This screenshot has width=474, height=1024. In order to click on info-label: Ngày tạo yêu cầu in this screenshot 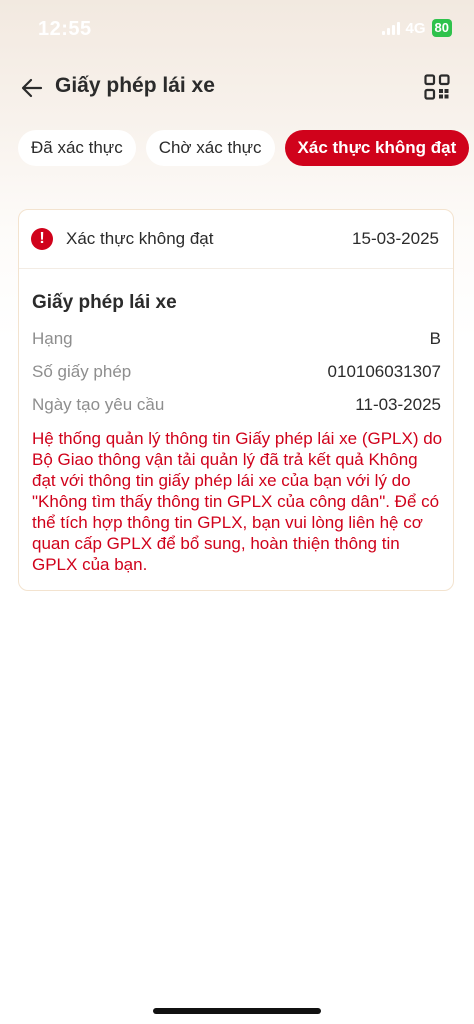, I will do `click(98, 404)`.